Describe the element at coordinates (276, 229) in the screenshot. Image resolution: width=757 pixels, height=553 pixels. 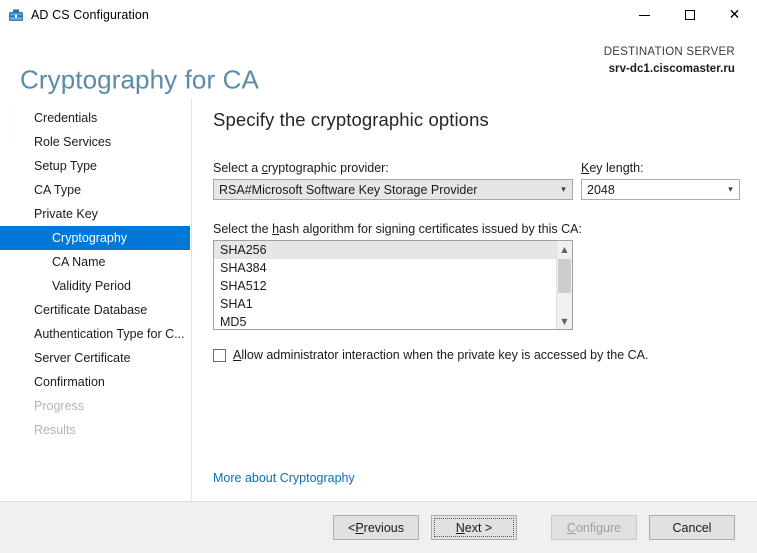
I see `hash-label-accesskey: h` at that location.